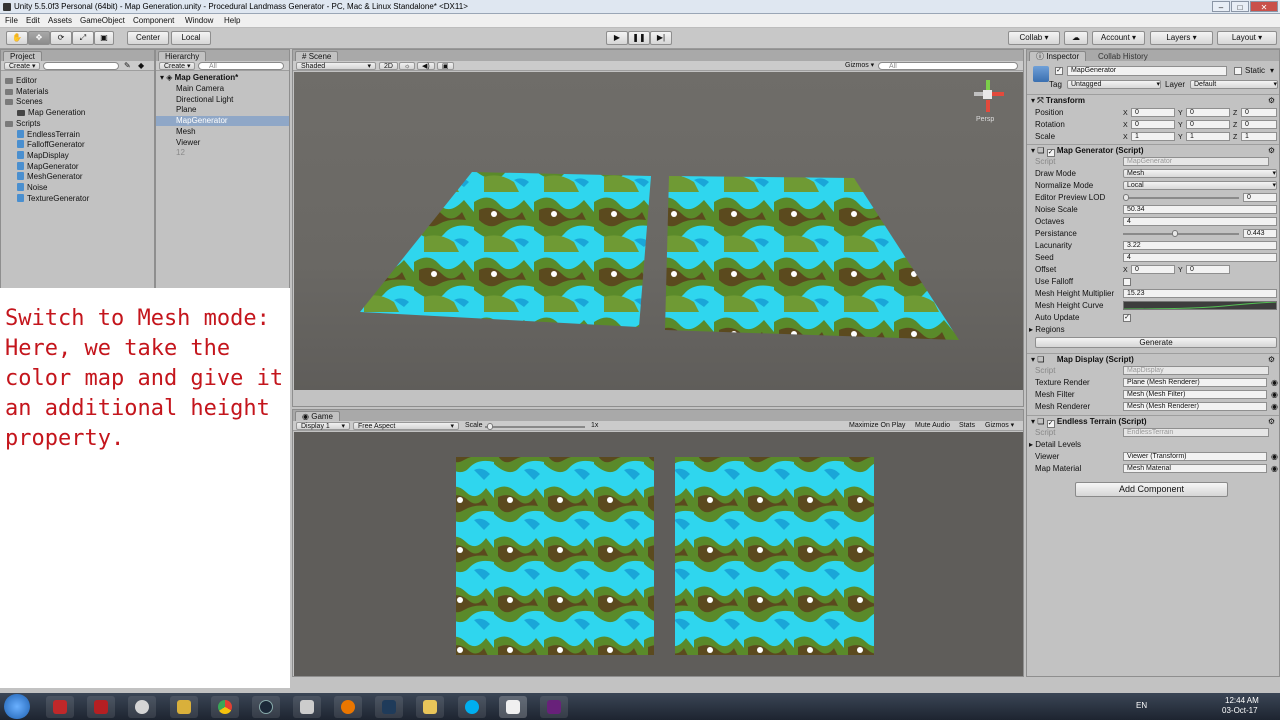  What do you see at coordinates (127, 65) in the screenshot?
I see `filter-icon: ✎` at bounding box center [127, 65].